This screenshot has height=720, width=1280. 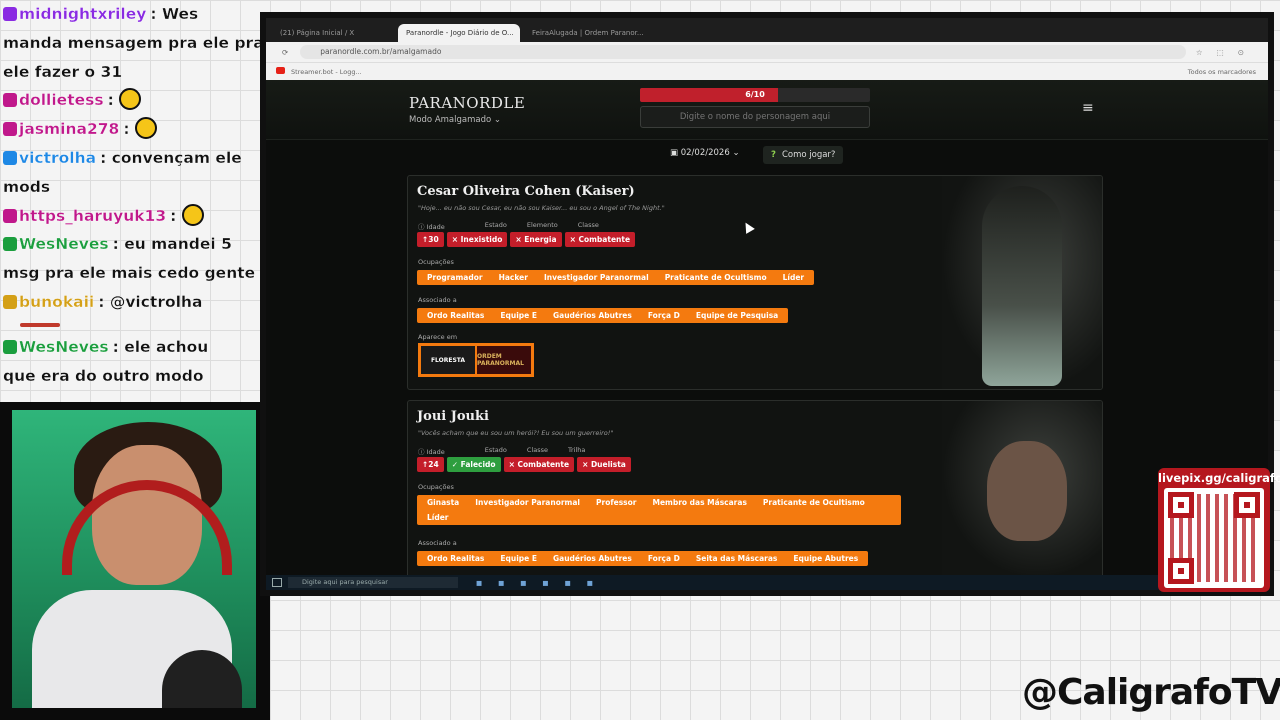 I want to click on chat-message: msg pra ele mais cedo gente, so click(x=131, y=273).